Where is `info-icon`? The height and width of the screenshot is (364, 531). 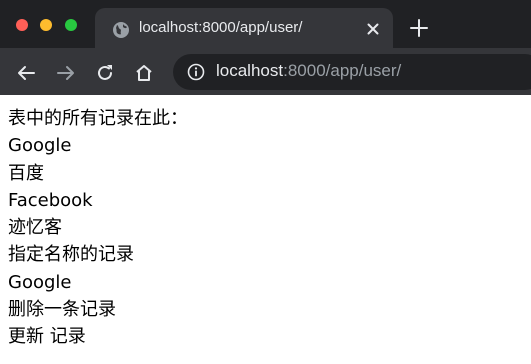 info-icon is located at coordinates (196, 72).